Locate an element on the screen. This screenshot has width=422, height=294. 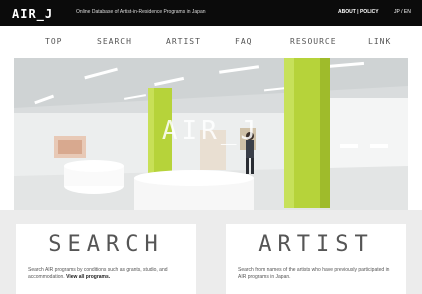
top-links: ABOUT | POLICY is located at coordinates (358, 12).